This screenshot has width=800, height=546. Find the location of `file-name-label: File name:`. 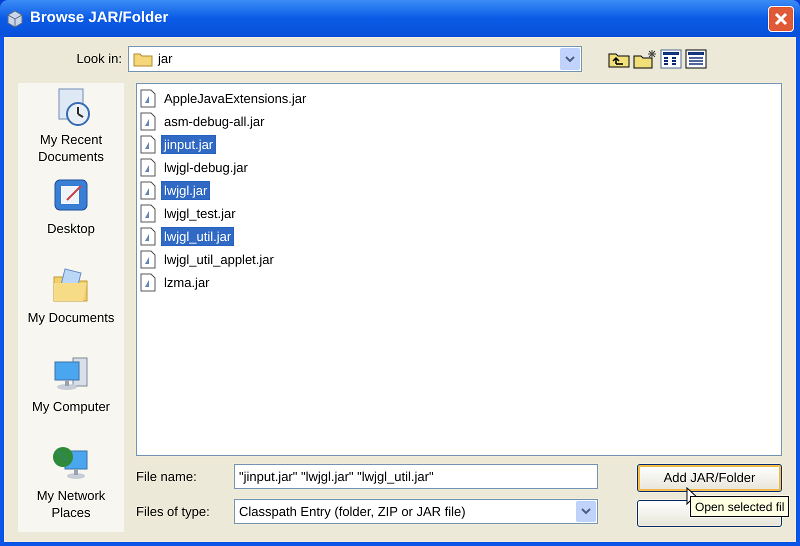

file-name-label: File name: is located at coordinates (167, 477).